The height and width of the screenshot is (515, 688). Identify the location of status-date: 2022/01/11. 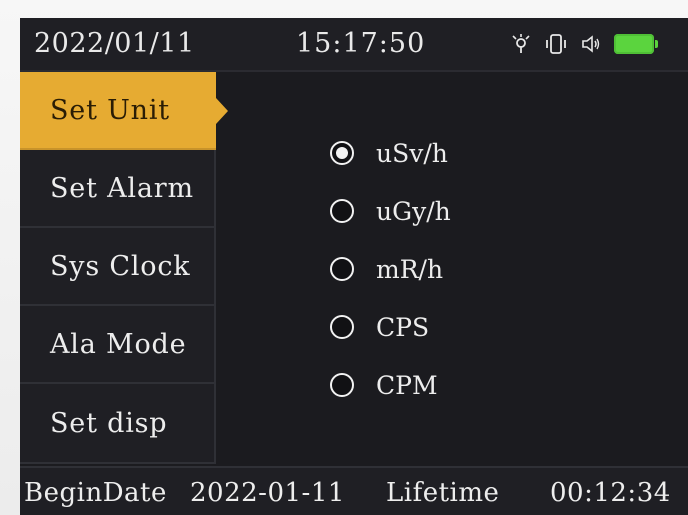
(114, 43).